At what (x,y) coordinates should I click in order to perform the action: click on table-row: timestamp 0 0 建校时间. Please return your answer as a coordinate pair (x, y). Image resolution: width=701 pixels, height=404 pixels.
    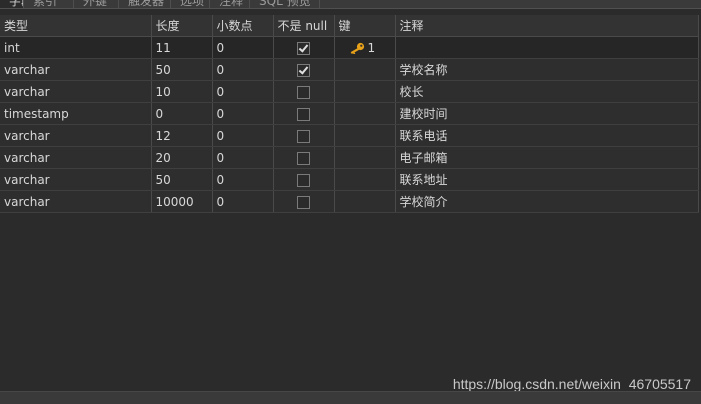
    Looking at the image, I should click on (349, 113).